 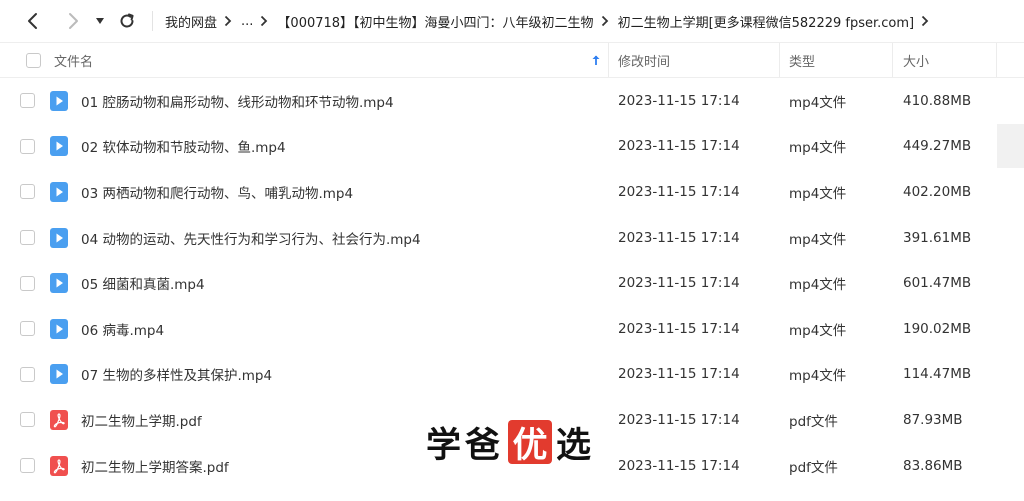 I want to click on sort-ascending-icon, so click(x=596, y=60).